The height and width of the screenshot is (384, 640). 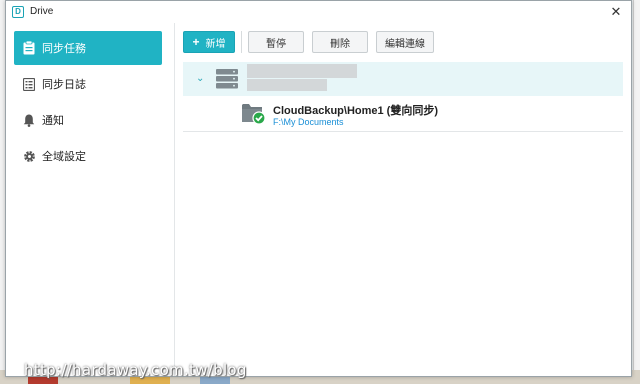 What do you see at coordinates (215, 44) in the screenshot?
I see `add-button-label: 新增` at bounding box center [215, 44].